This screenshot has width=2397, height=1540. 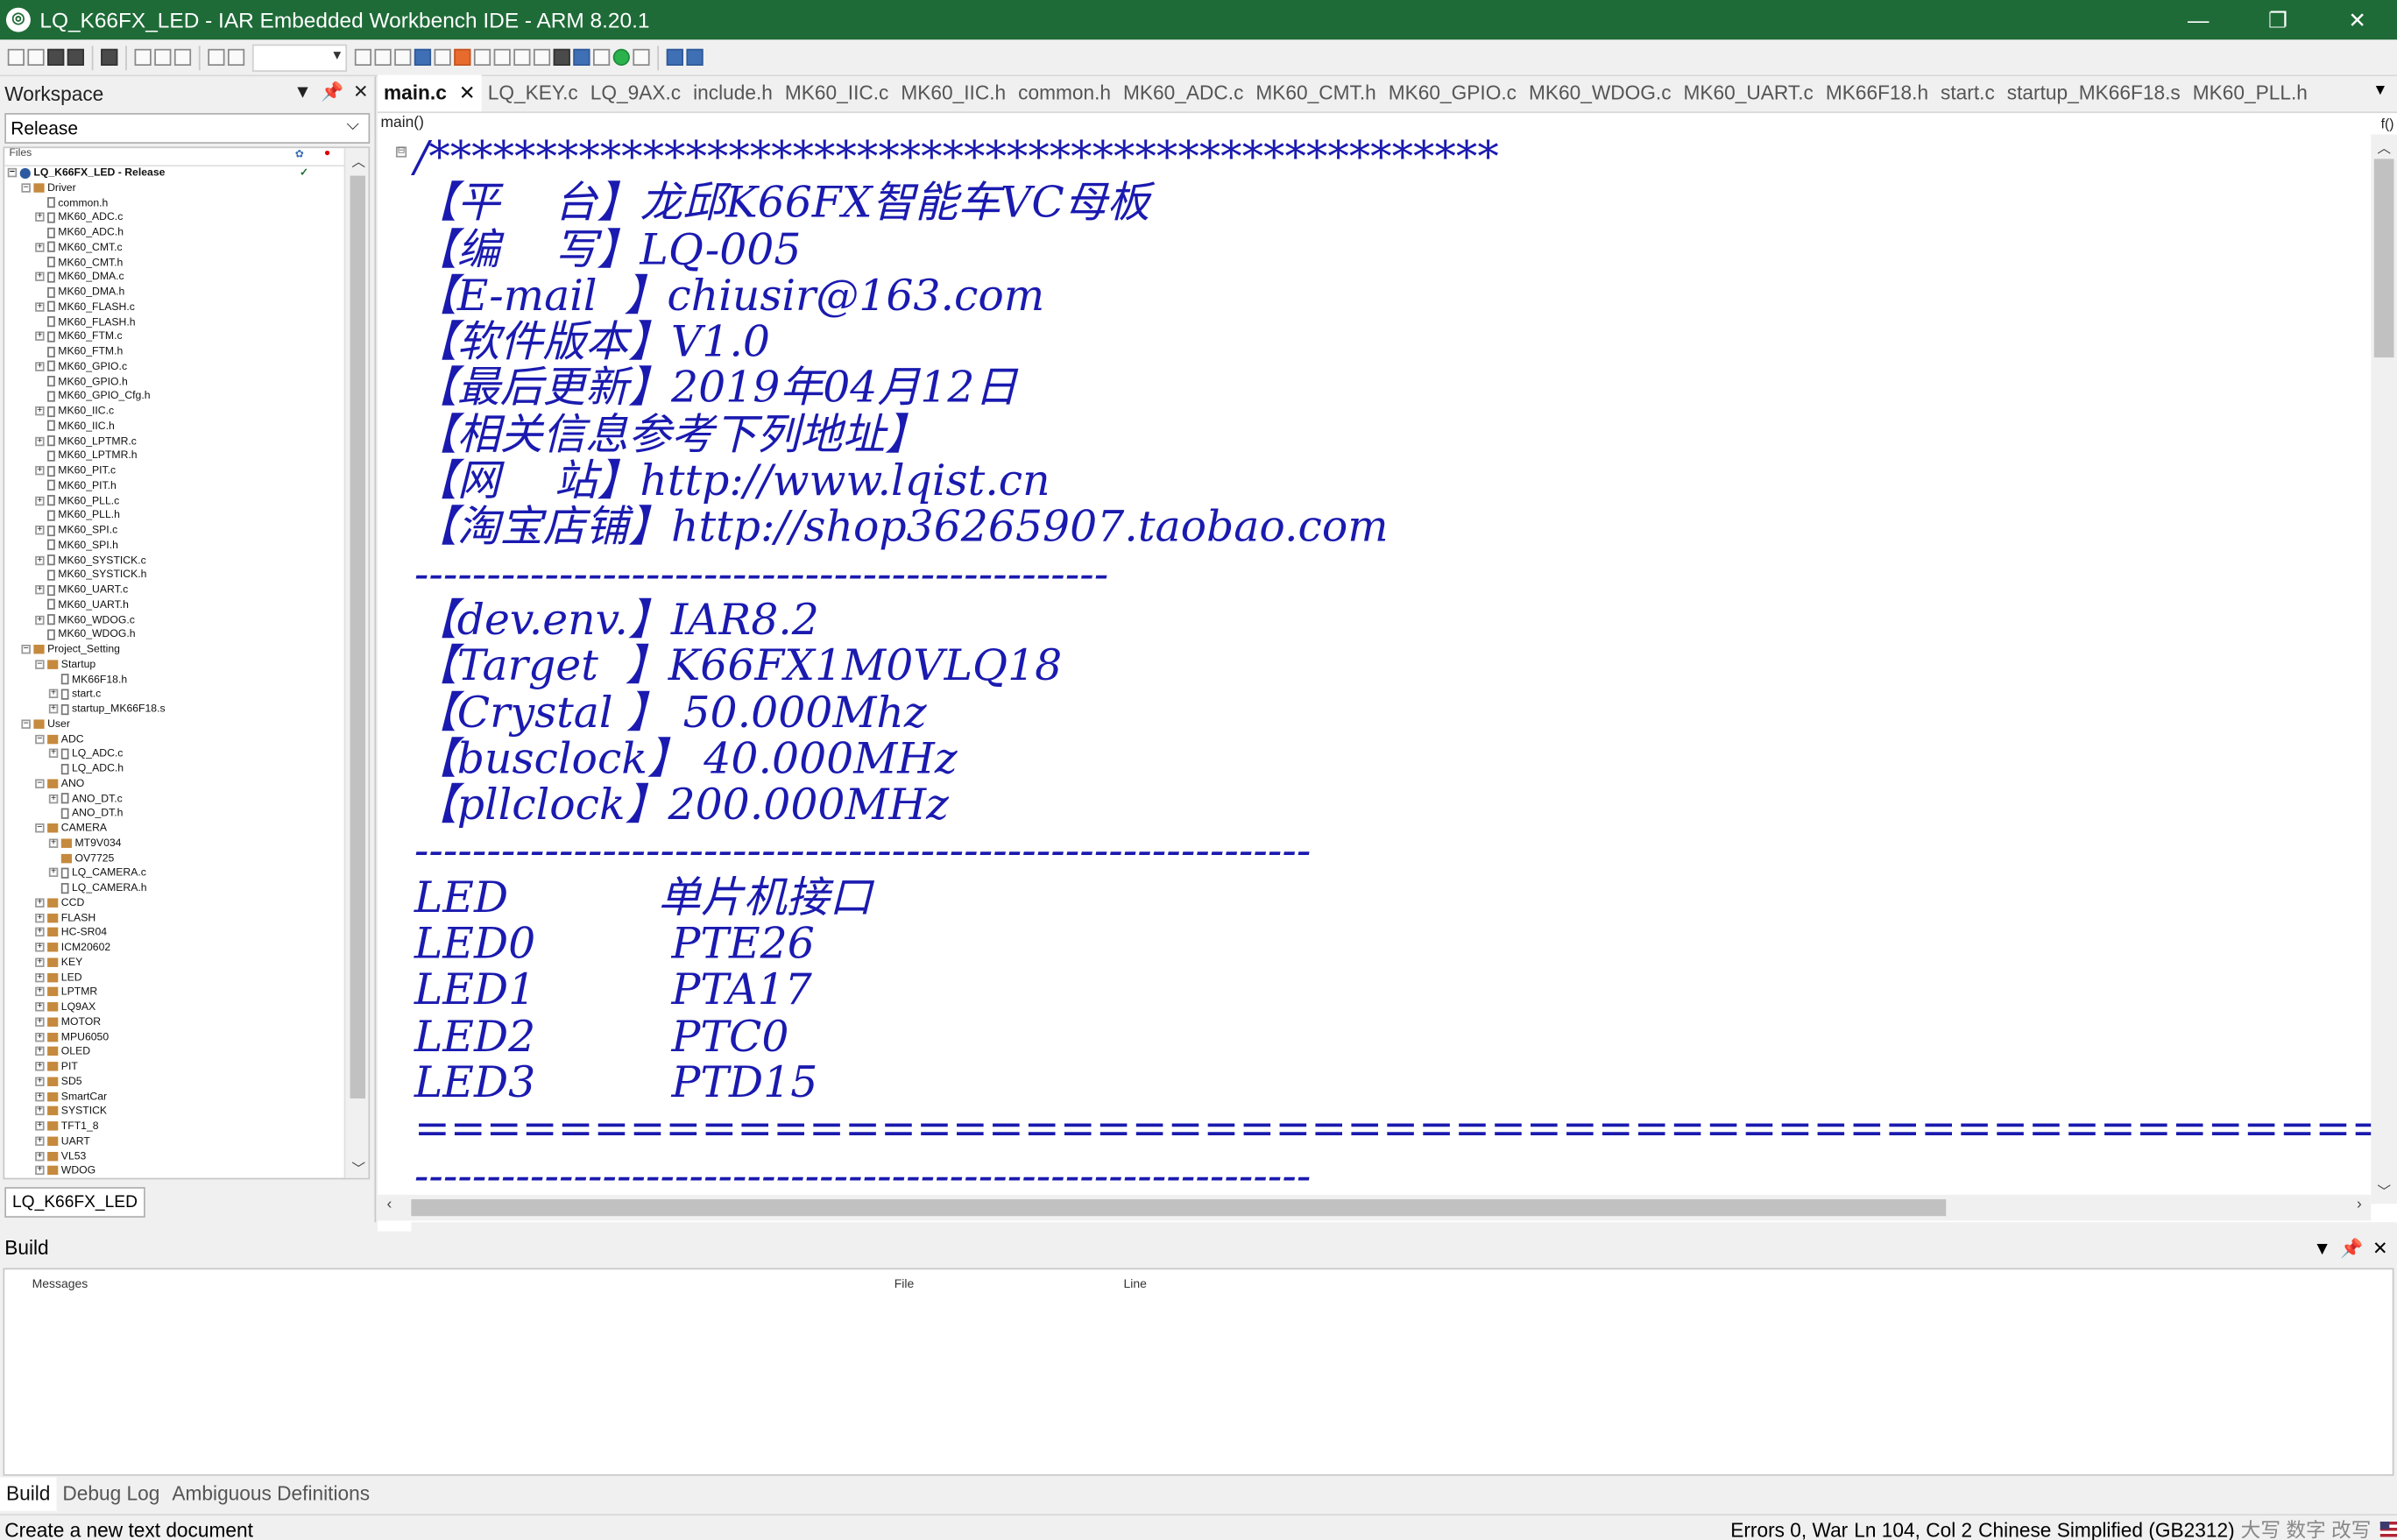 I want to click on scroll-left-icon: ‹, so click(x=389, y=1205).